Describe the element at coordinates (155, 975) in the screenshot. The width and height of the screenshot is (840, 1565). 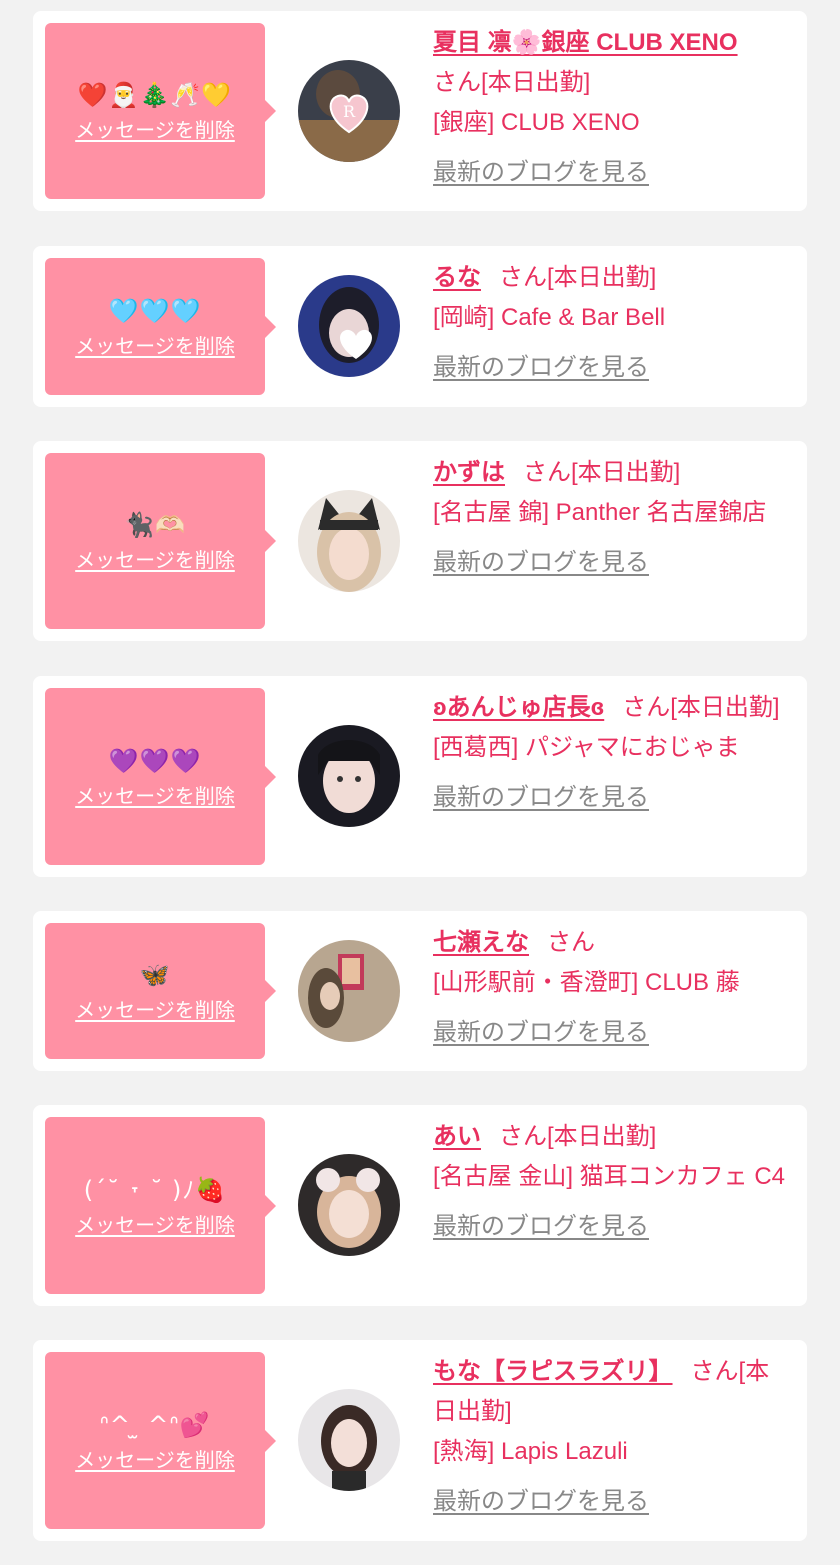
I see `message-text: 🦋` at that location.